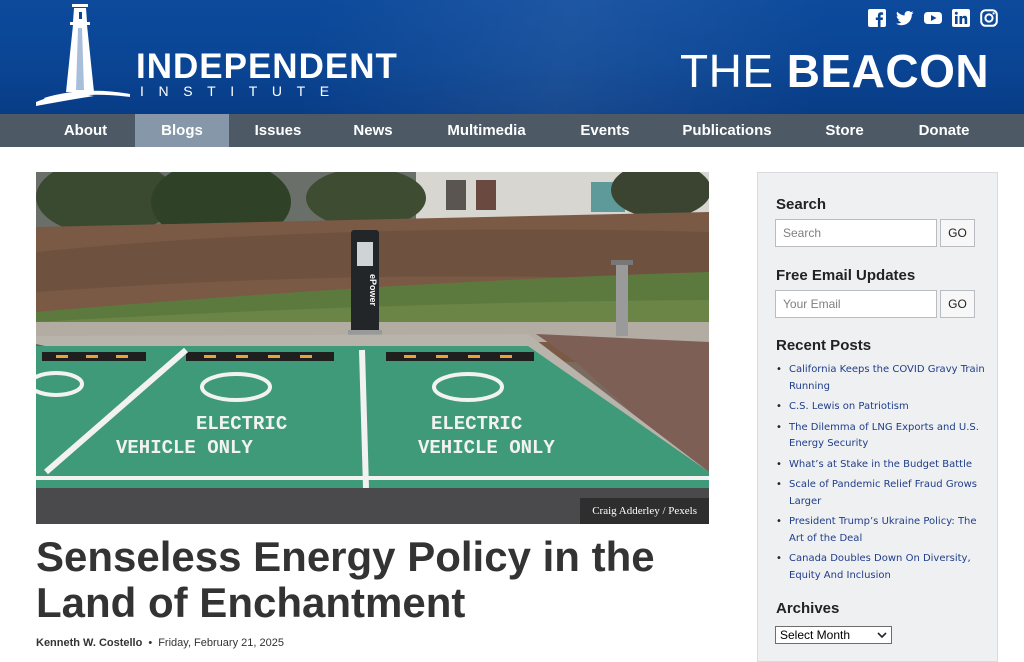 This screenshot has width=1024, height=662. What do you see at coordinates (184, 448) in the screenshot?
I see `left-bay-text-line2: VEHICLE ONLY` at bounding box center [184, 448].